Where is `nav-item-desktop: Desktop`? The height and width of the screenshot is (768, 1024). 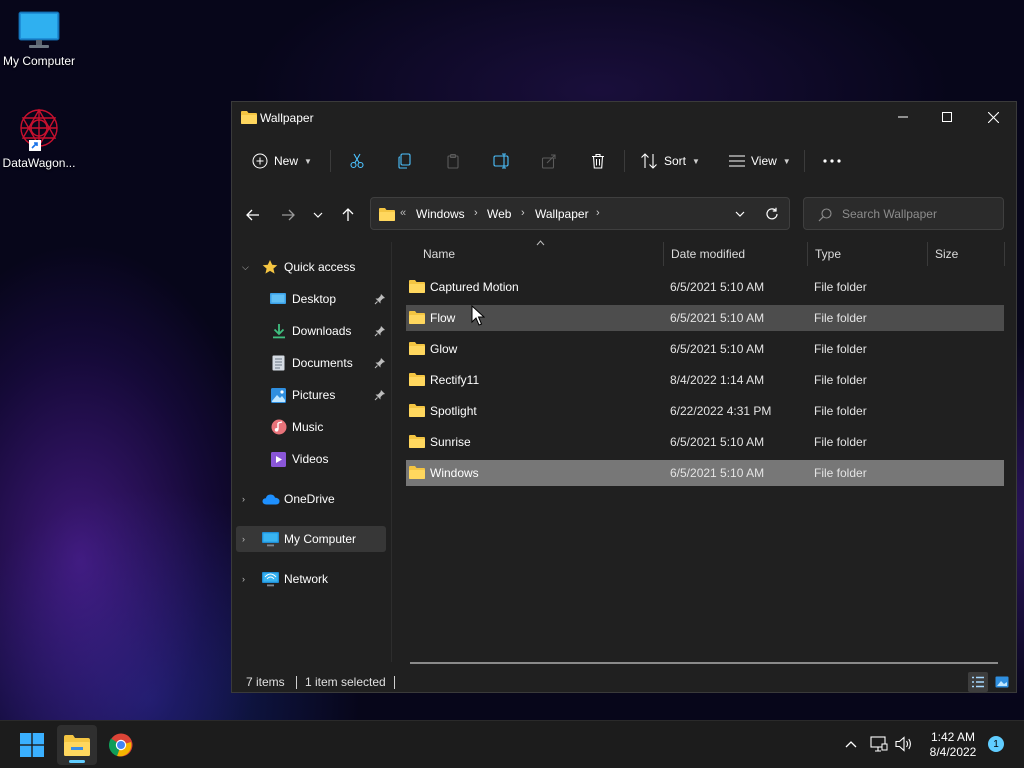
nav-item-desktop: Desktop is located at coordinates (311, 299).